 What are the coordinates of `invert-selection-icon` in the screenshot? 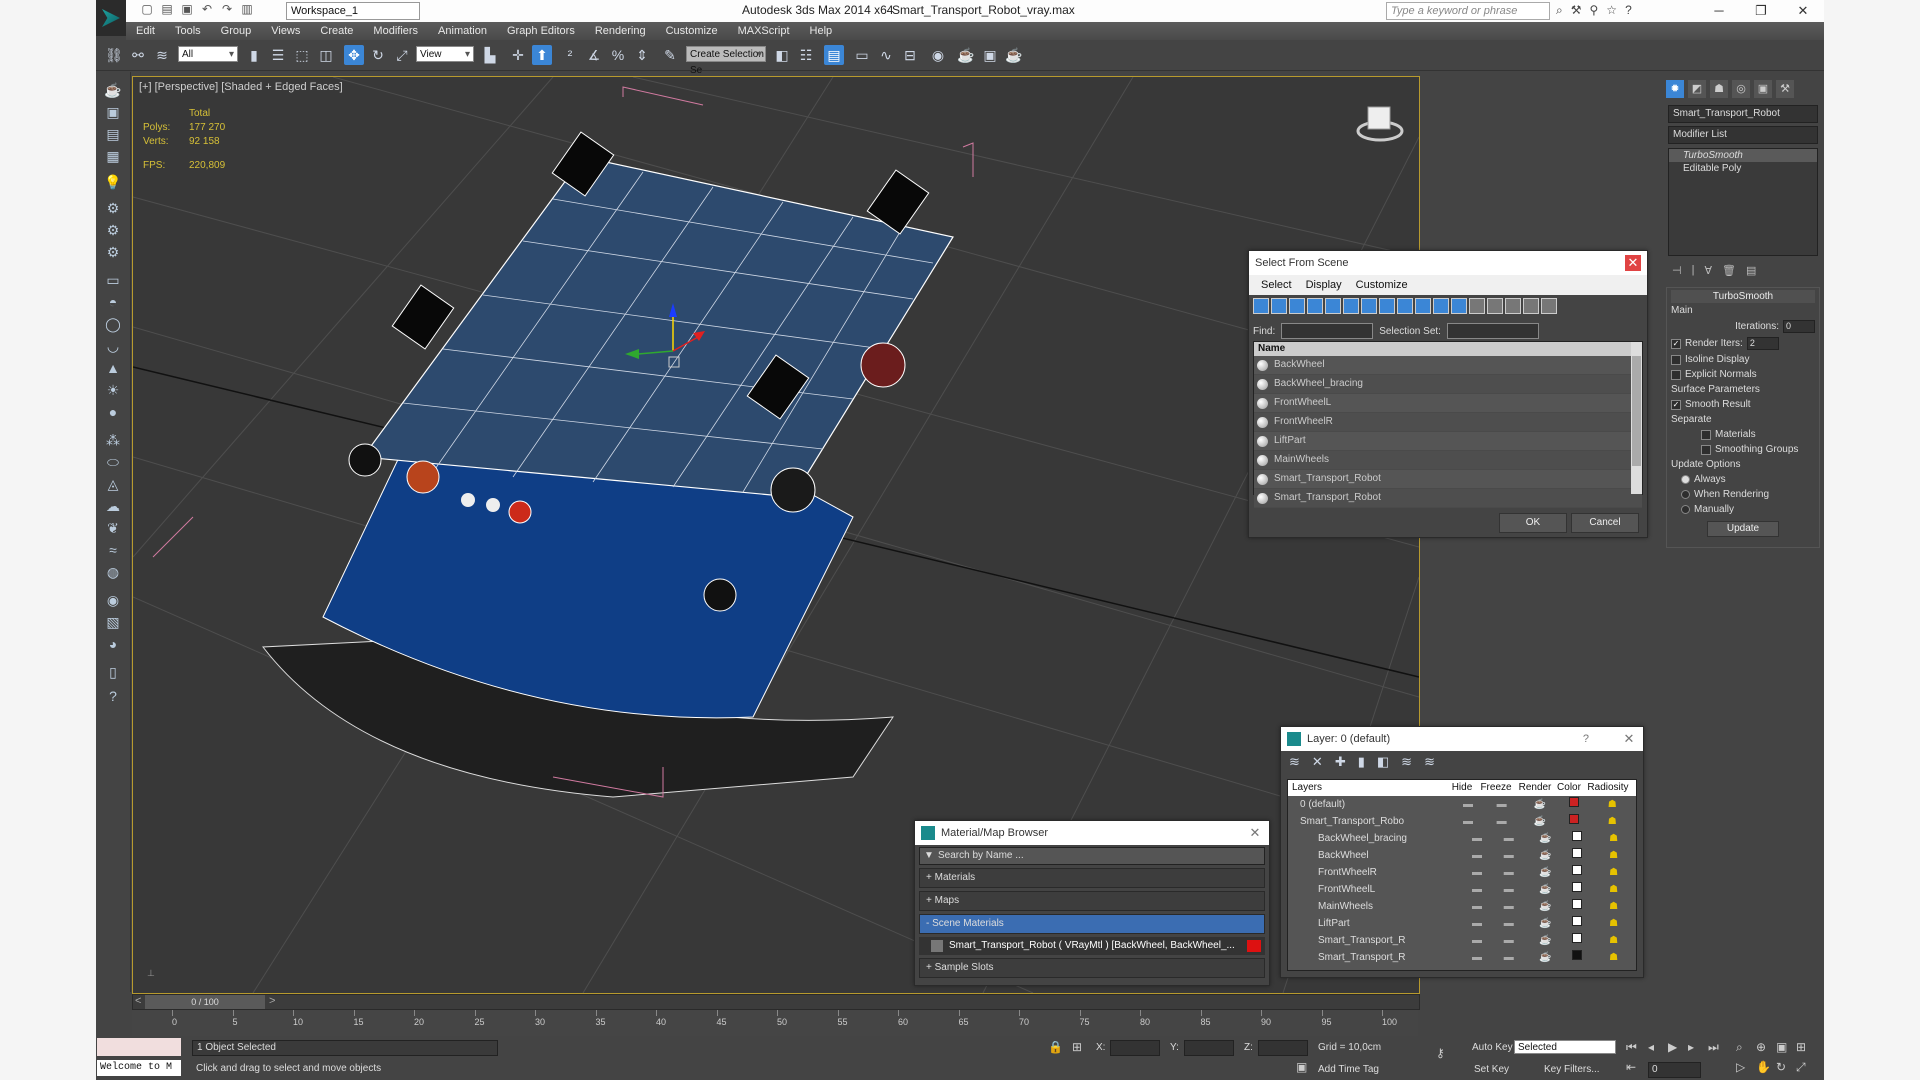 It's located at (1513, 306).